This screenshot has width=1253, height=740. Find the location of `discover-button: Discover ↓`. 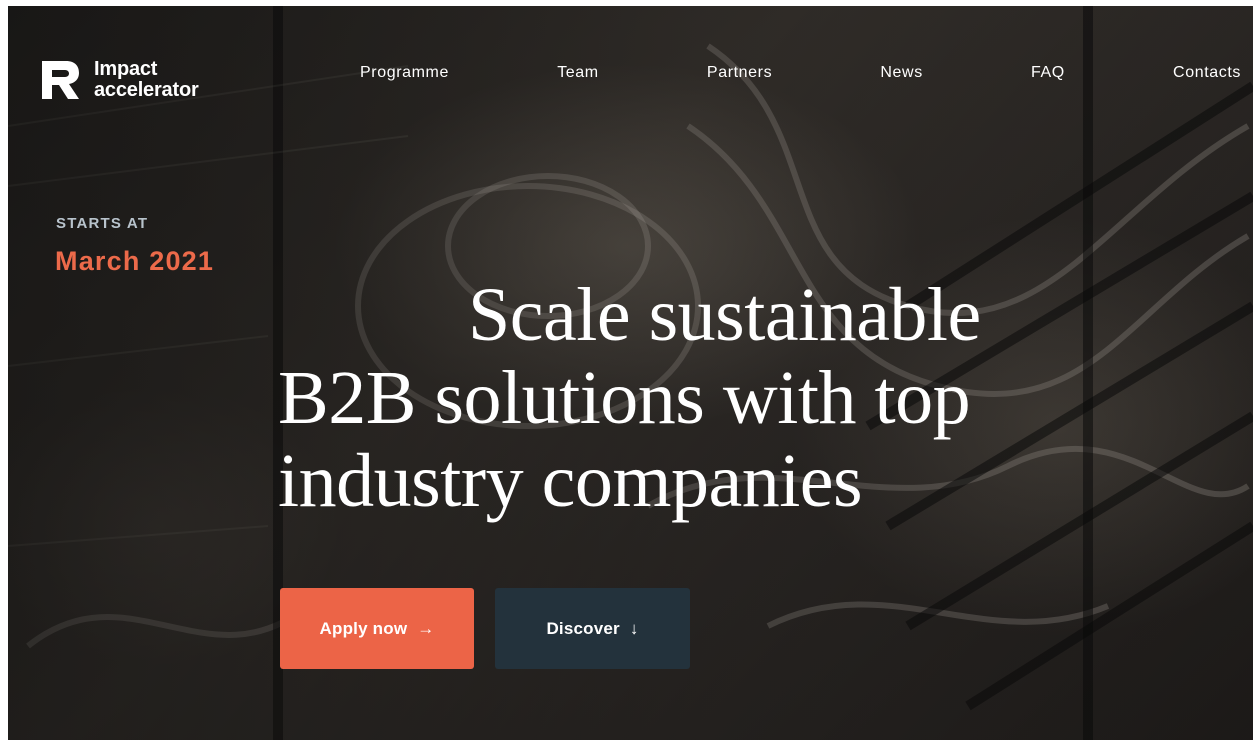

discover-button: Discover ↓ is located at coordinates (592, 628).